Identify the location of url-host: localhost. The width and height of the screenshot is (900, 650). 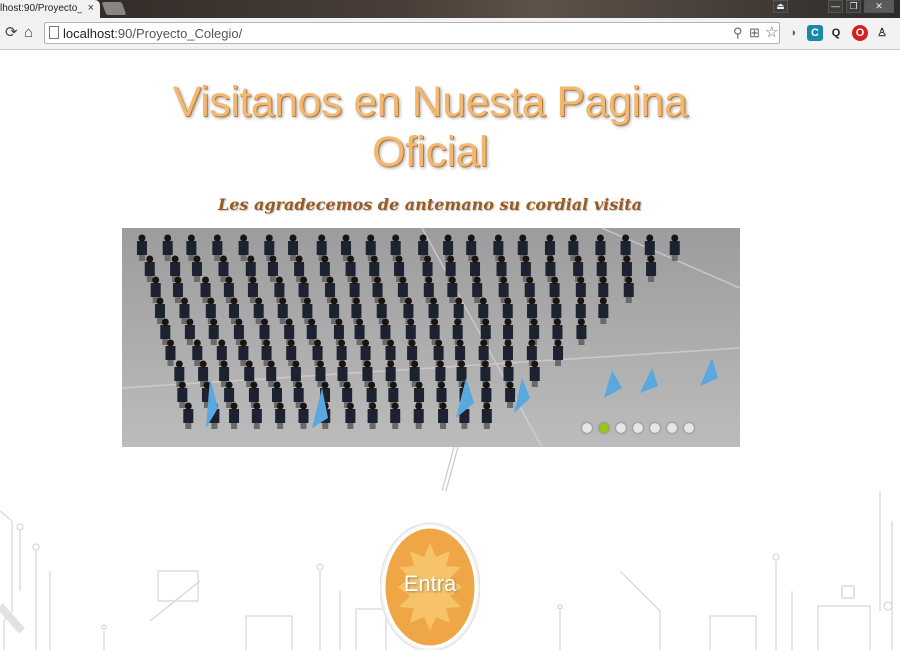
(89, 33).